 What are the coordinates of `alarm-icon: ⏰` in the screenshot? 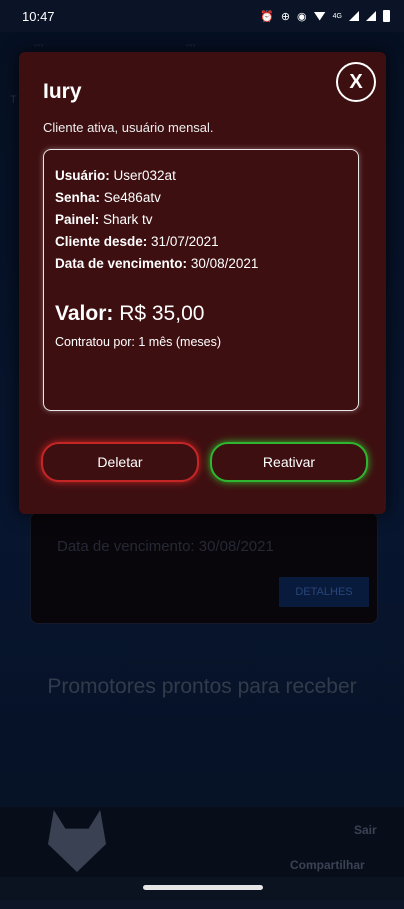 It's located at (267, 16).